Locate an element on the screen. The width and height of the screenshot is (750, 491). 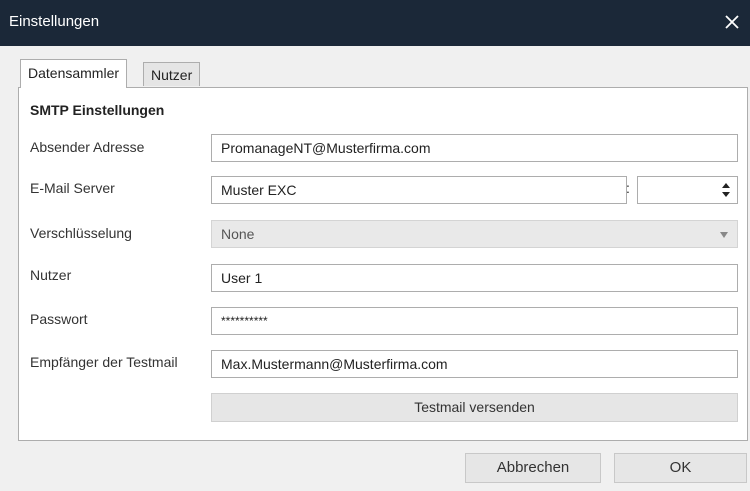
password-label: Passwort is located at coordinates (59, 319).